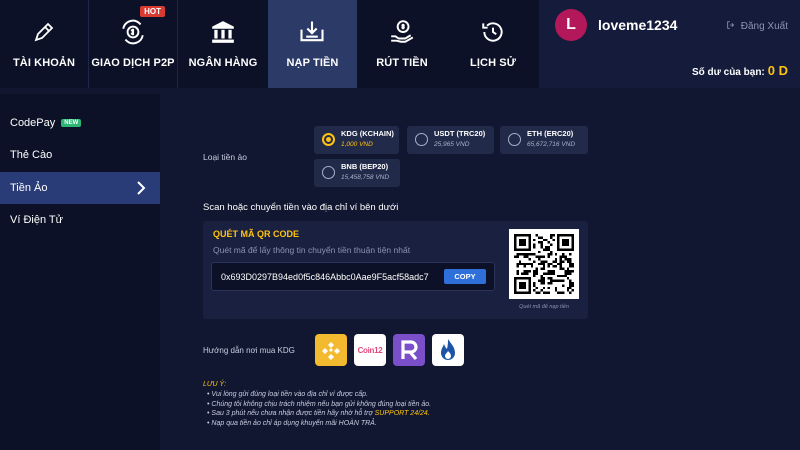 This screenshot has width=800, height=450. Describe the element at coordinates (80, 155) in the screenshot. I see `sidebar-item-the-cao: Thẻ Cào` at that location.